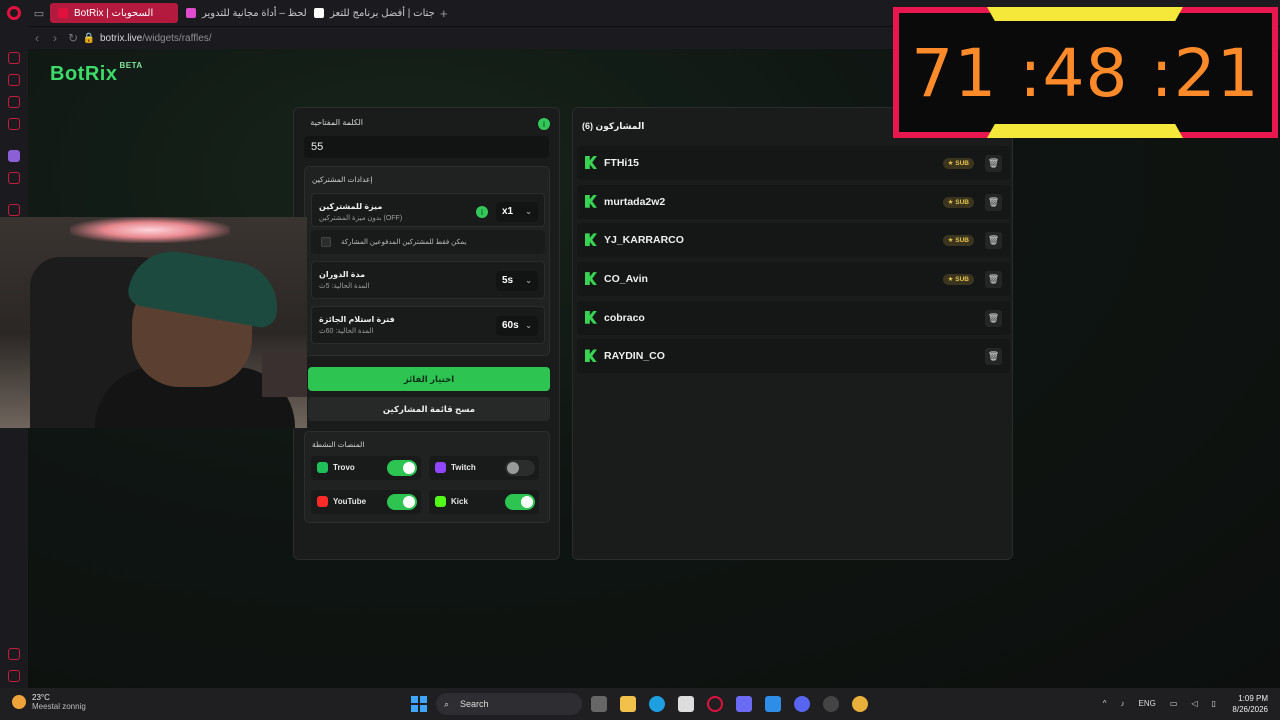 The height and width of the screenshot is (720, 1280). I want to click on back-icon: ‹, so click(37, 38).